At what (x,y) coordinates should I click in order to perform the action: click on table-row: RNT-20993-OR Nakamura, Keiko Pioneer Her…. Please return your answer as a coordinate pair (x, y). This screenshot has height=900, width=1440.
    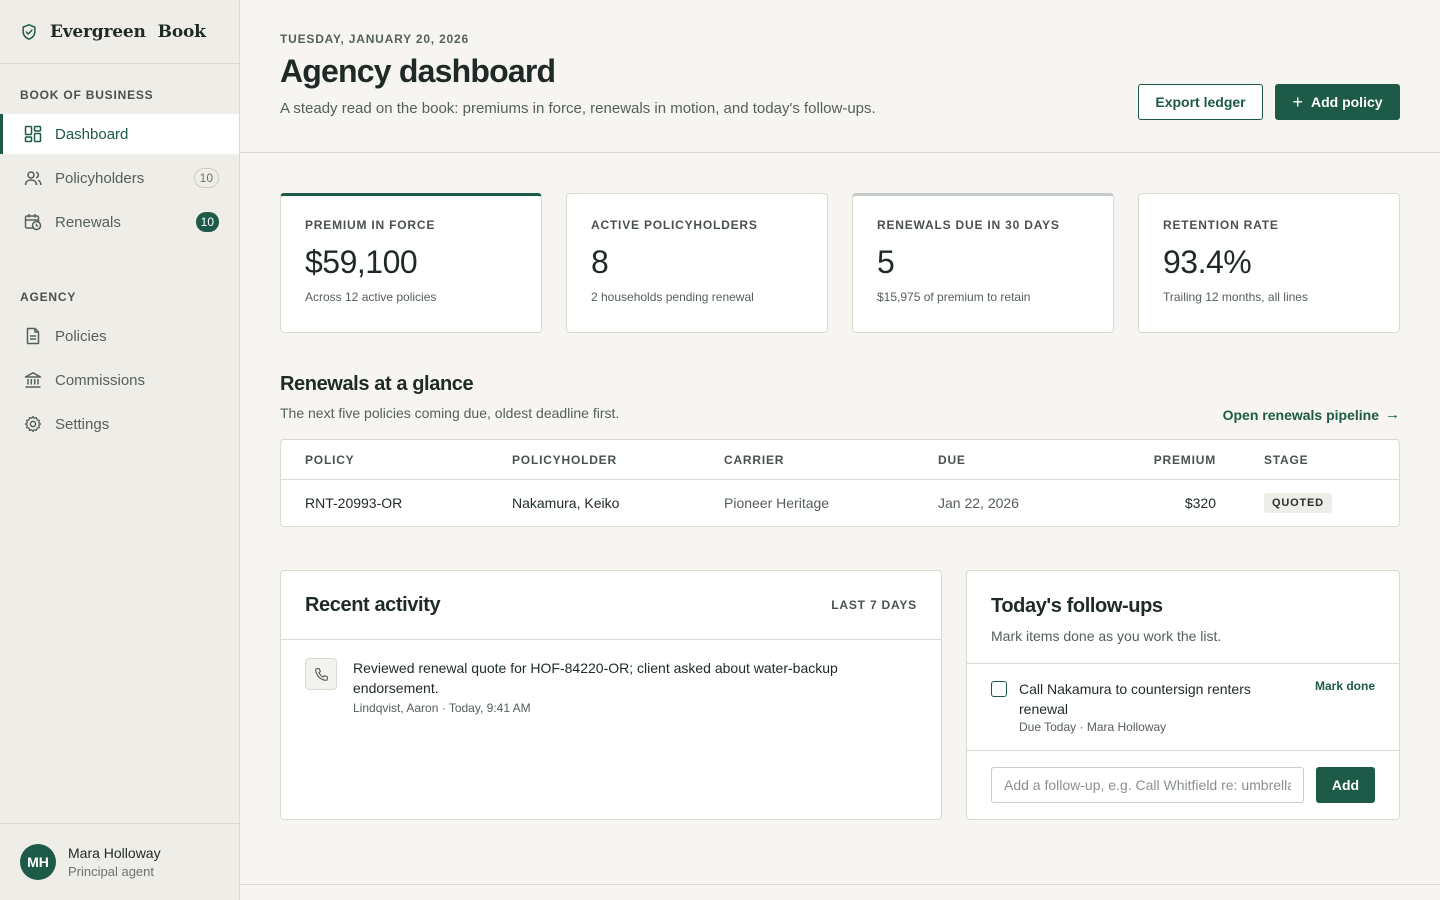
    Looking at the image, I should click on (840, 503).